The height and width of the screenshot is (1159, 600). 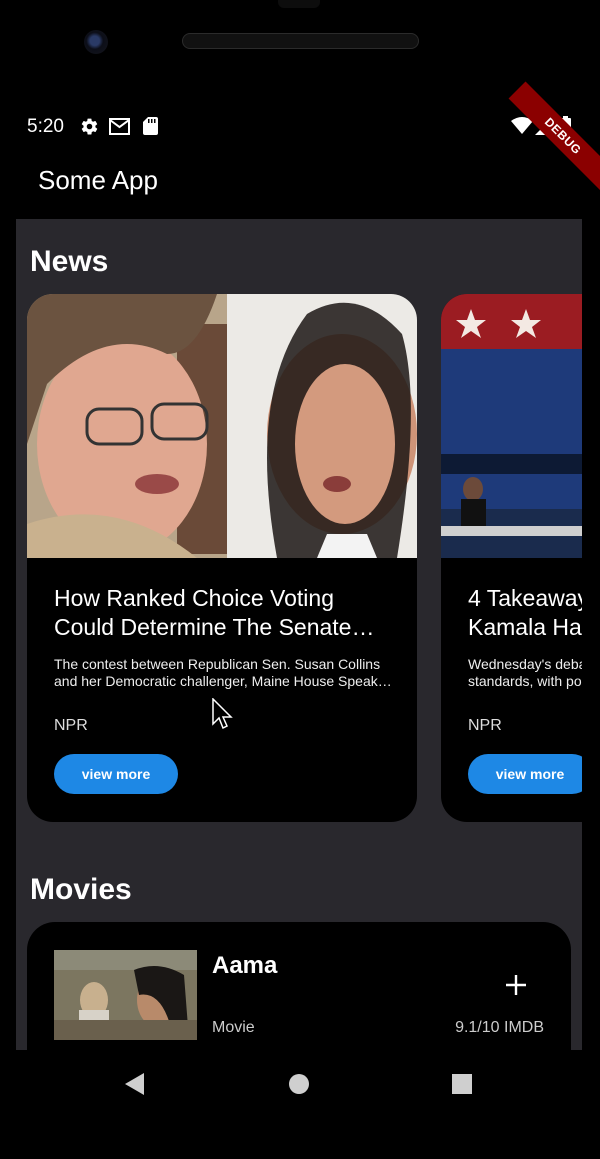 I want to click on movie-type: Movie, so click(x=233, y=1027).